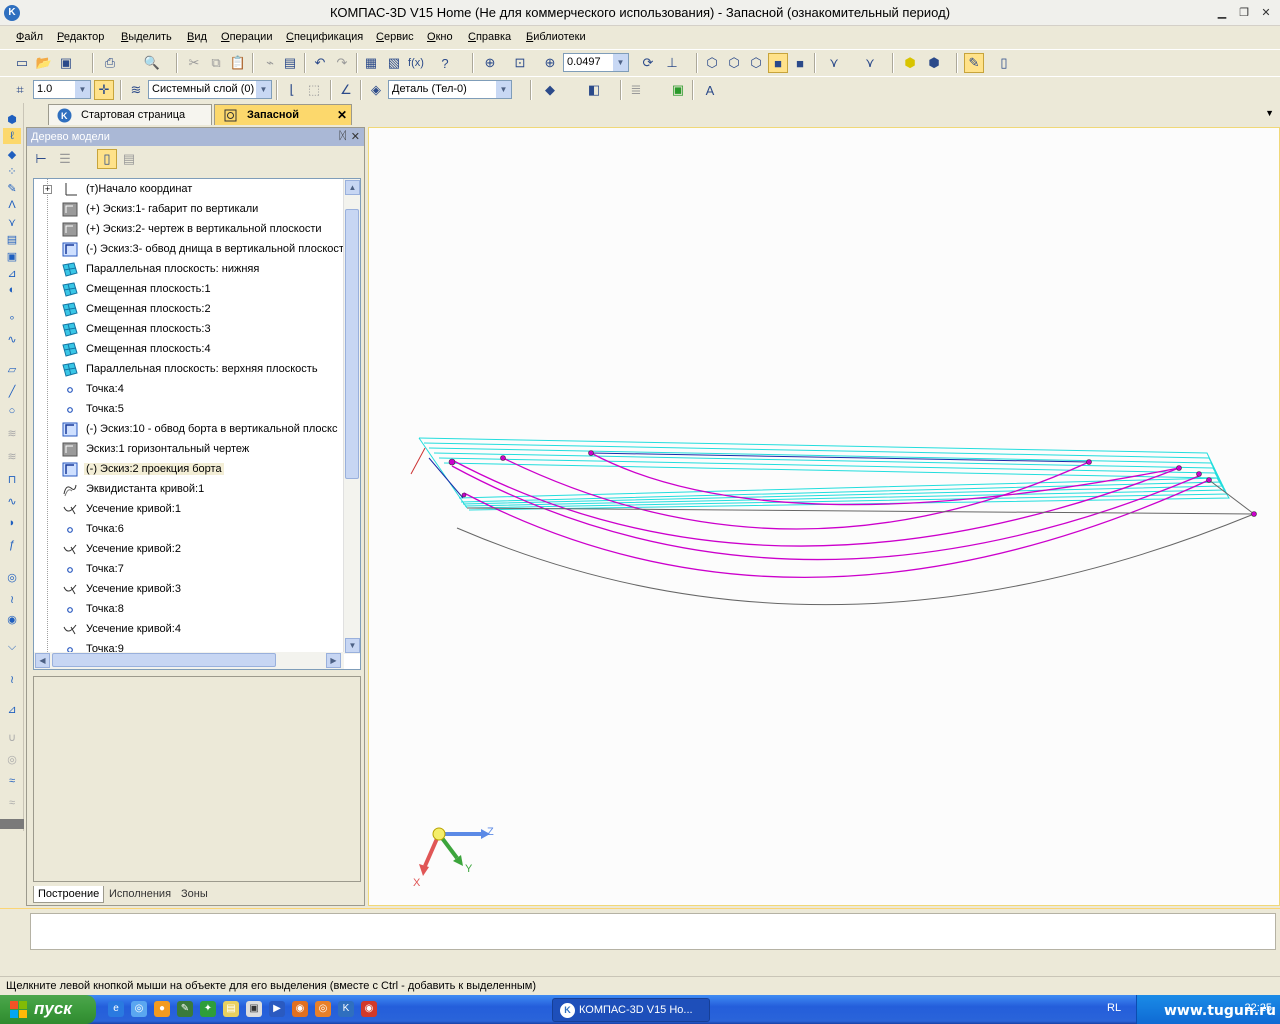 The width and height of the screenshot is (1280, 1024). Describe the element at coordinates (189, 309) in the screenshot. I see `tree-item: Смещенная плоскость:2` at that location.